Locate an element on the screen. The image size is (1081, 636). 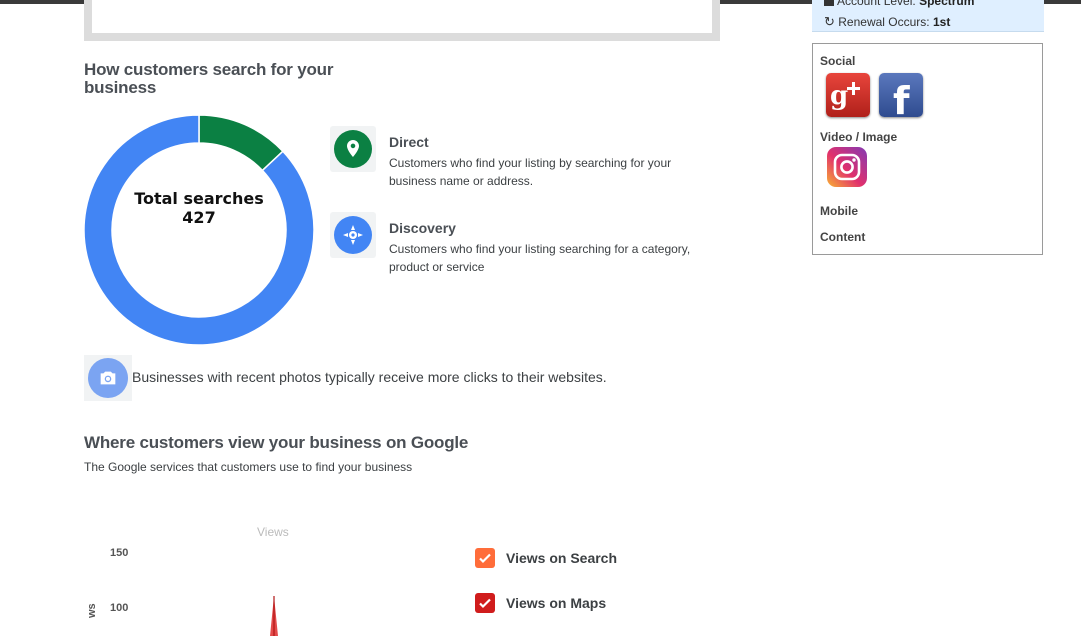
discovery-icon-tile is located at coordinates (353, 235).